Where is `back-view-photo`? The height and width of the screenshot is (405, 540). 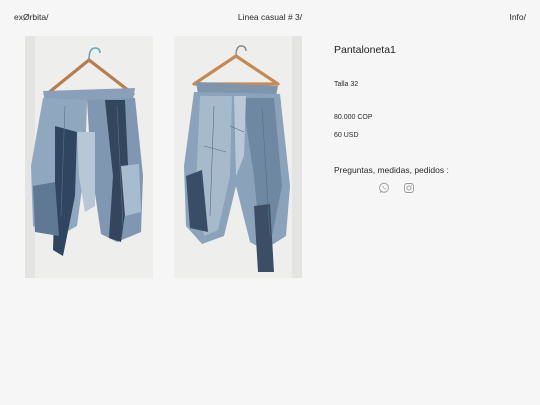
back-view-photo is located at coordinates (238, 157).